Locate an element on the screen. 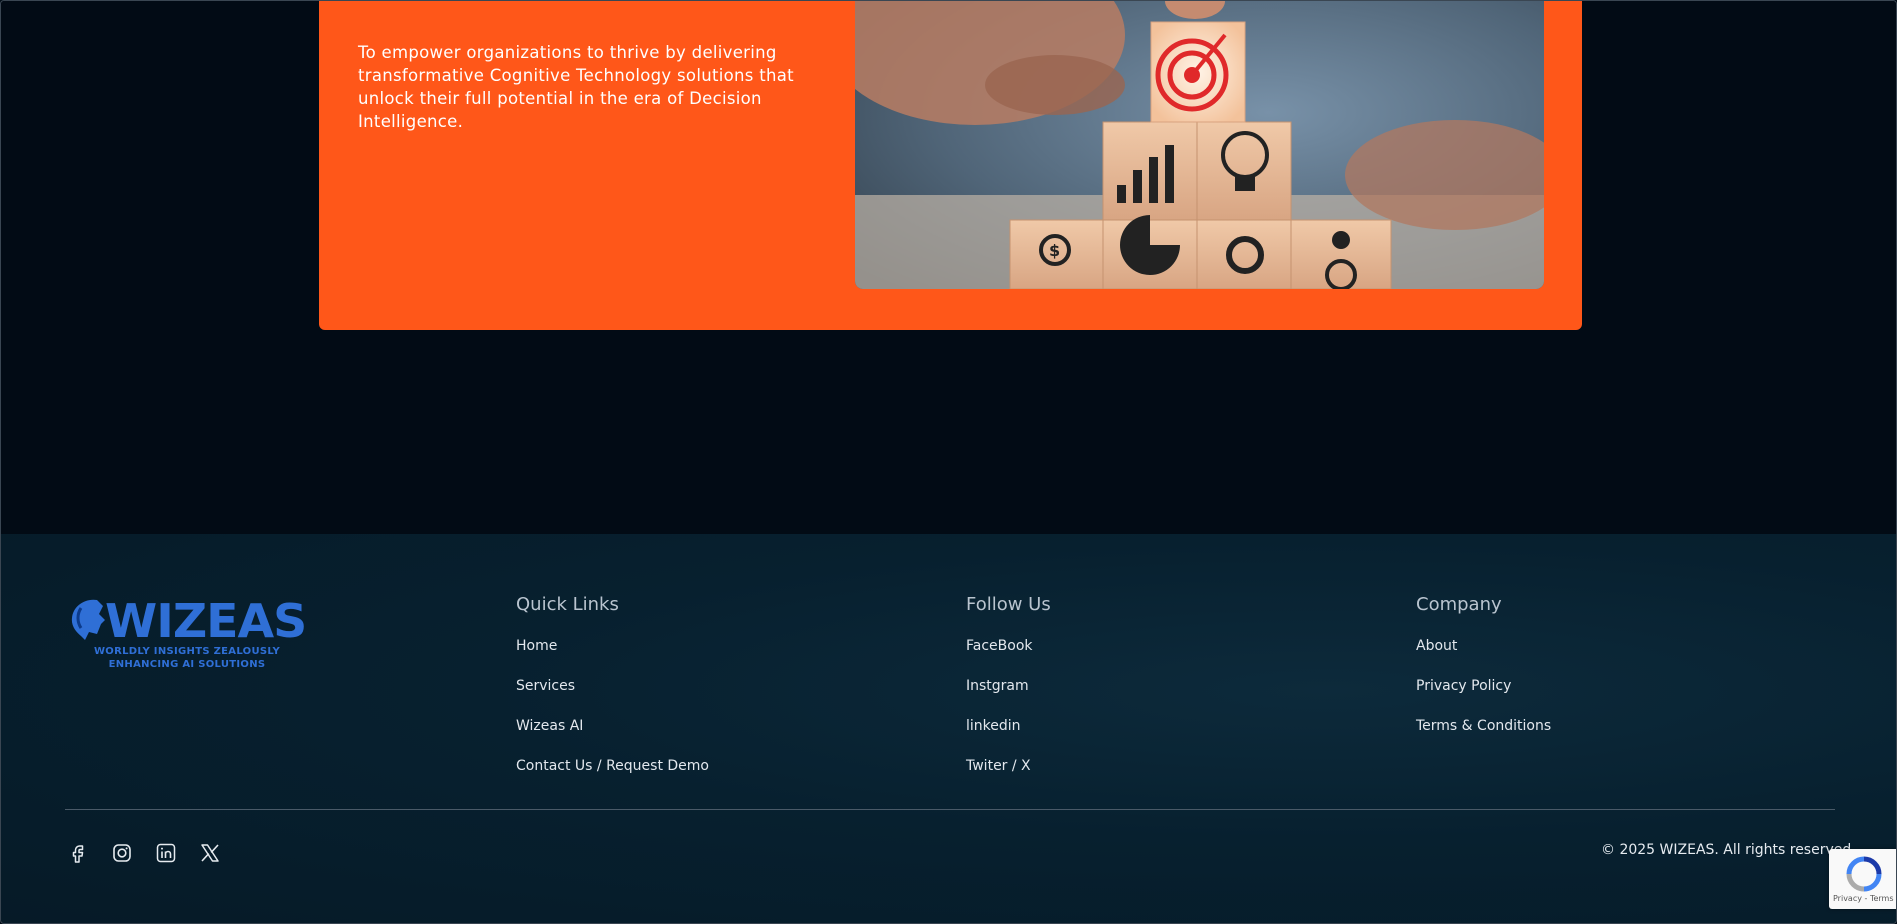  footer-link-instagram: Instgram is located at coordinates (1008, 686).